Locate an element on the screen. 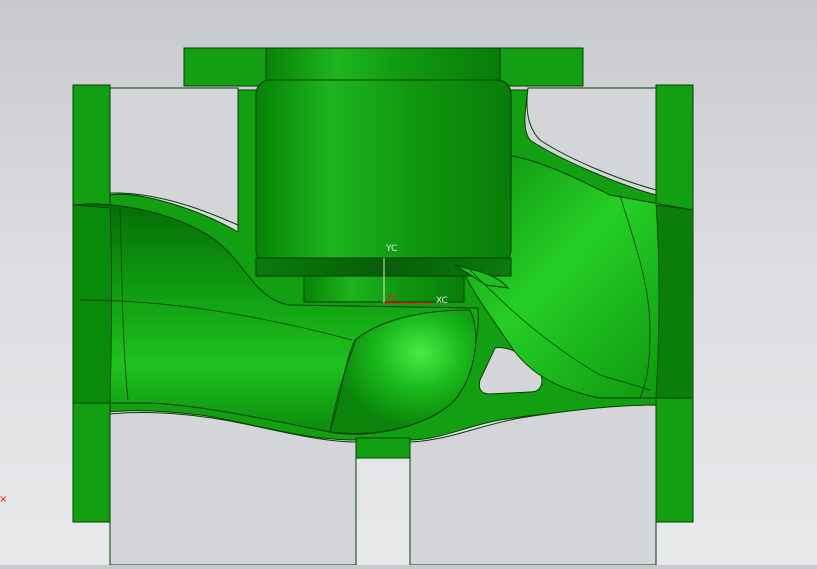 Image resolution: width=817 pixels, height=569 pixels. x-axis-label: XC is located at coordinates (442, 301).